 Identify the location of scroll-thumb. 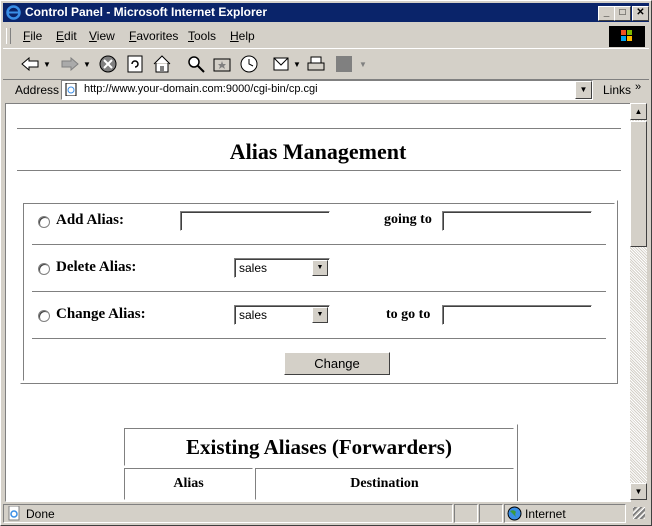
(638, 184).